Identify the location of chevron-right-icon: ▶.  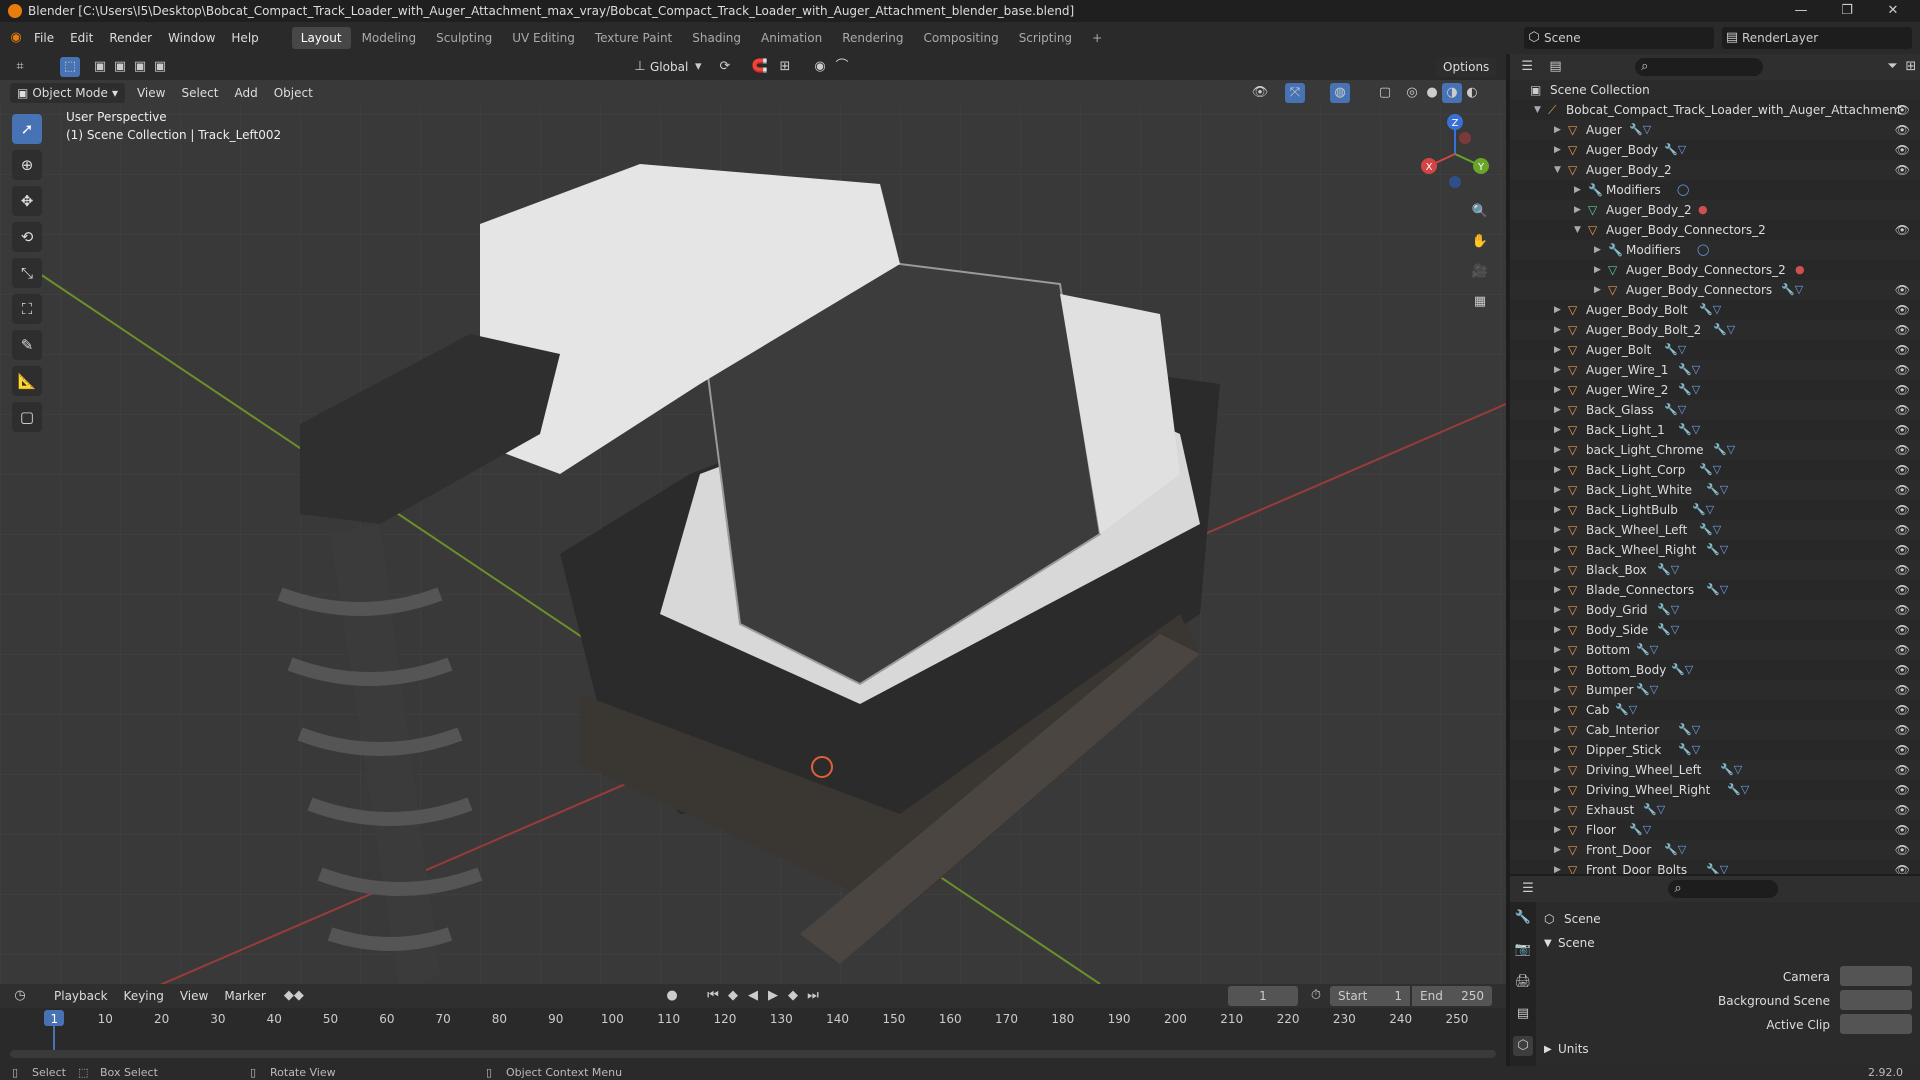
(1548, 1049).